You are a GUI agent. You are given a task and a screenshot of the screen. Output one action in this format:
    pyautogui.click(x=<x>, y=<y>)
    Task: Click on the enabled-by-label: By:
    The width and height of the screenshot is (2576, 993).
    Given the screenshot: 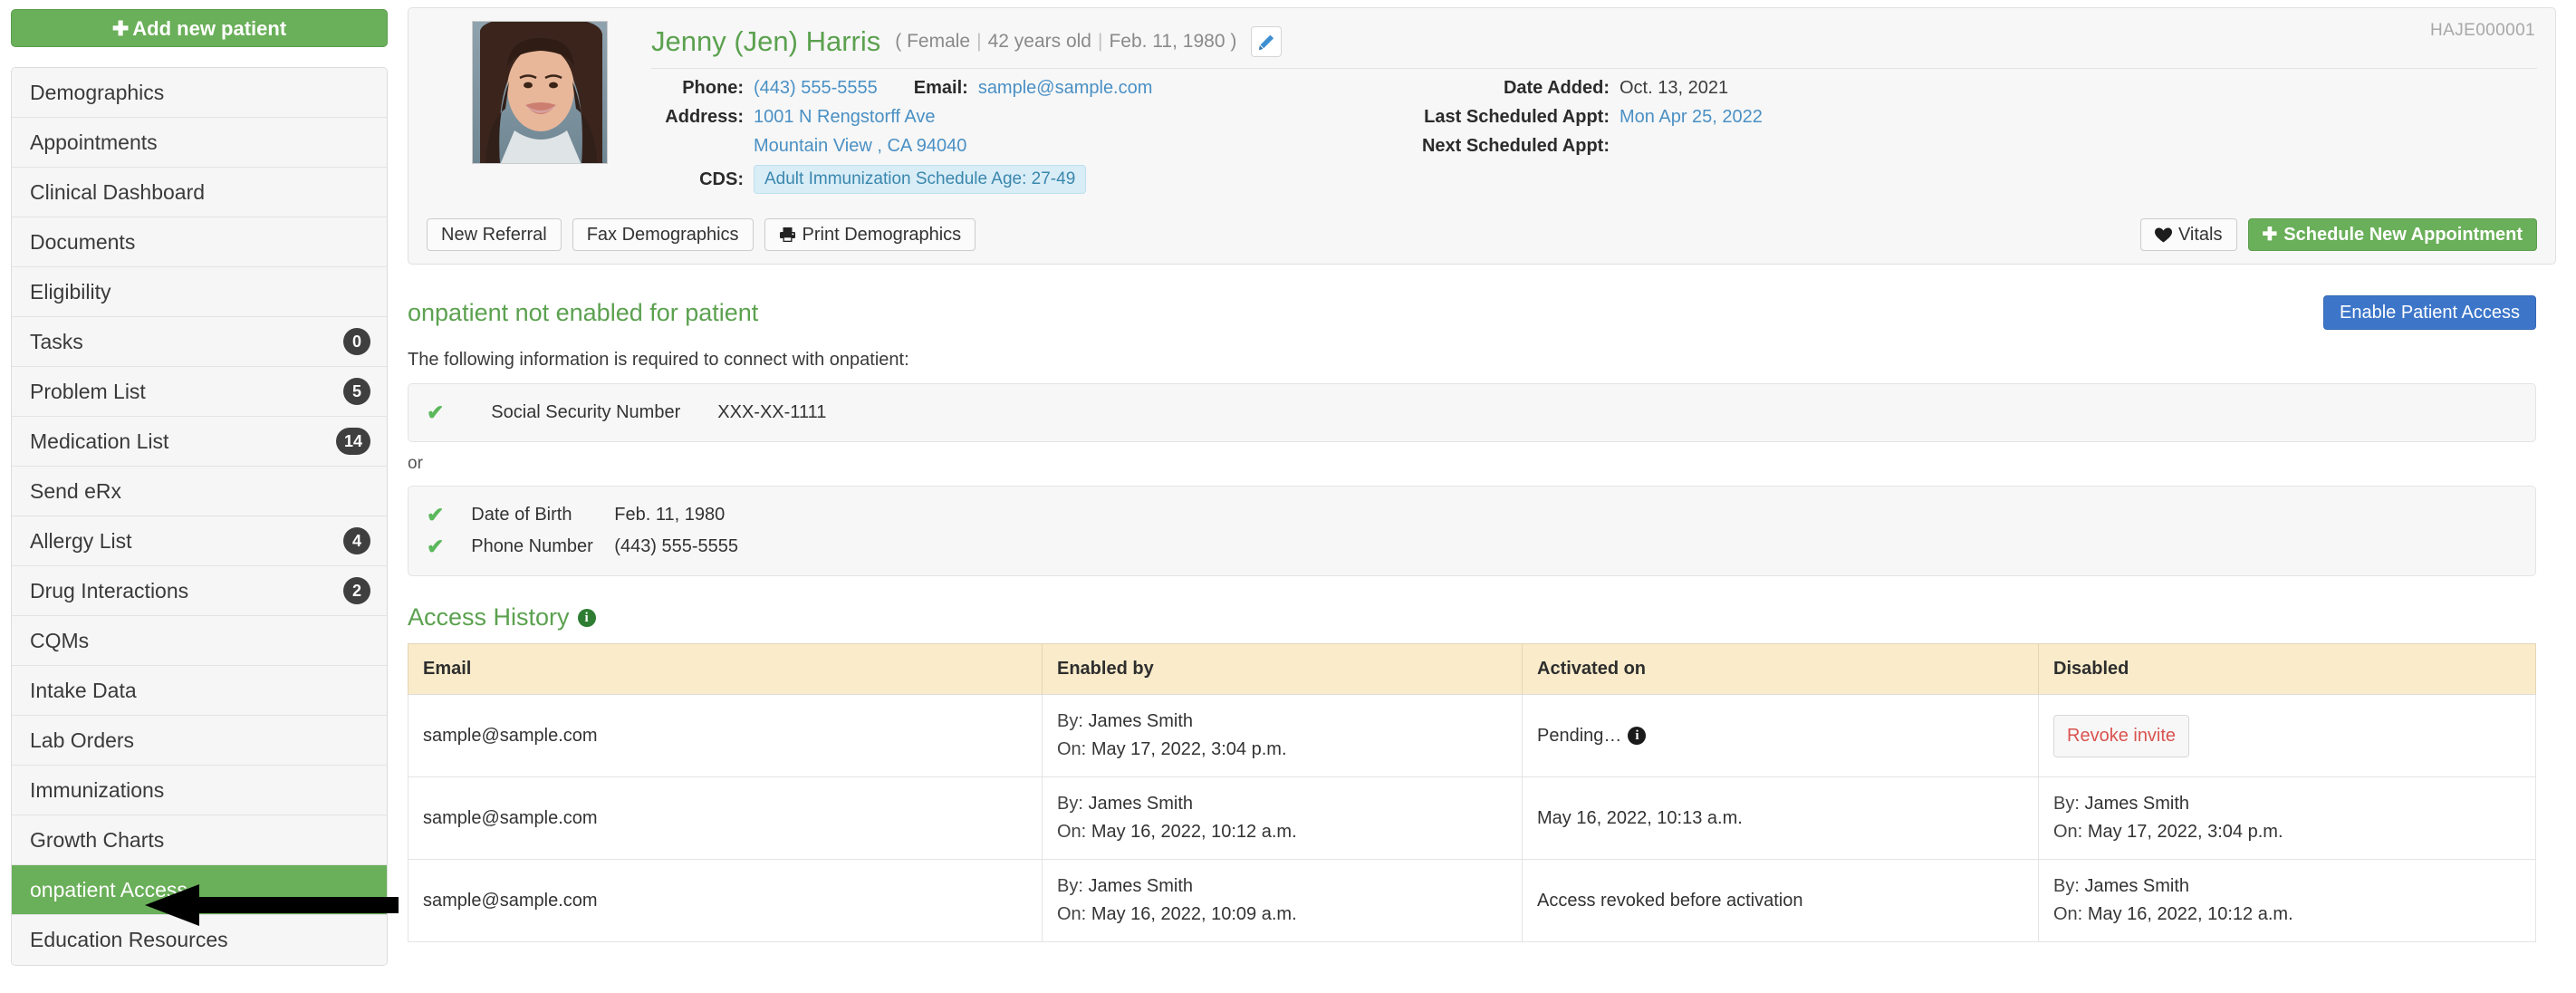 What is the action you would take?
    pyautogui.click(x=1070, y=721)
    